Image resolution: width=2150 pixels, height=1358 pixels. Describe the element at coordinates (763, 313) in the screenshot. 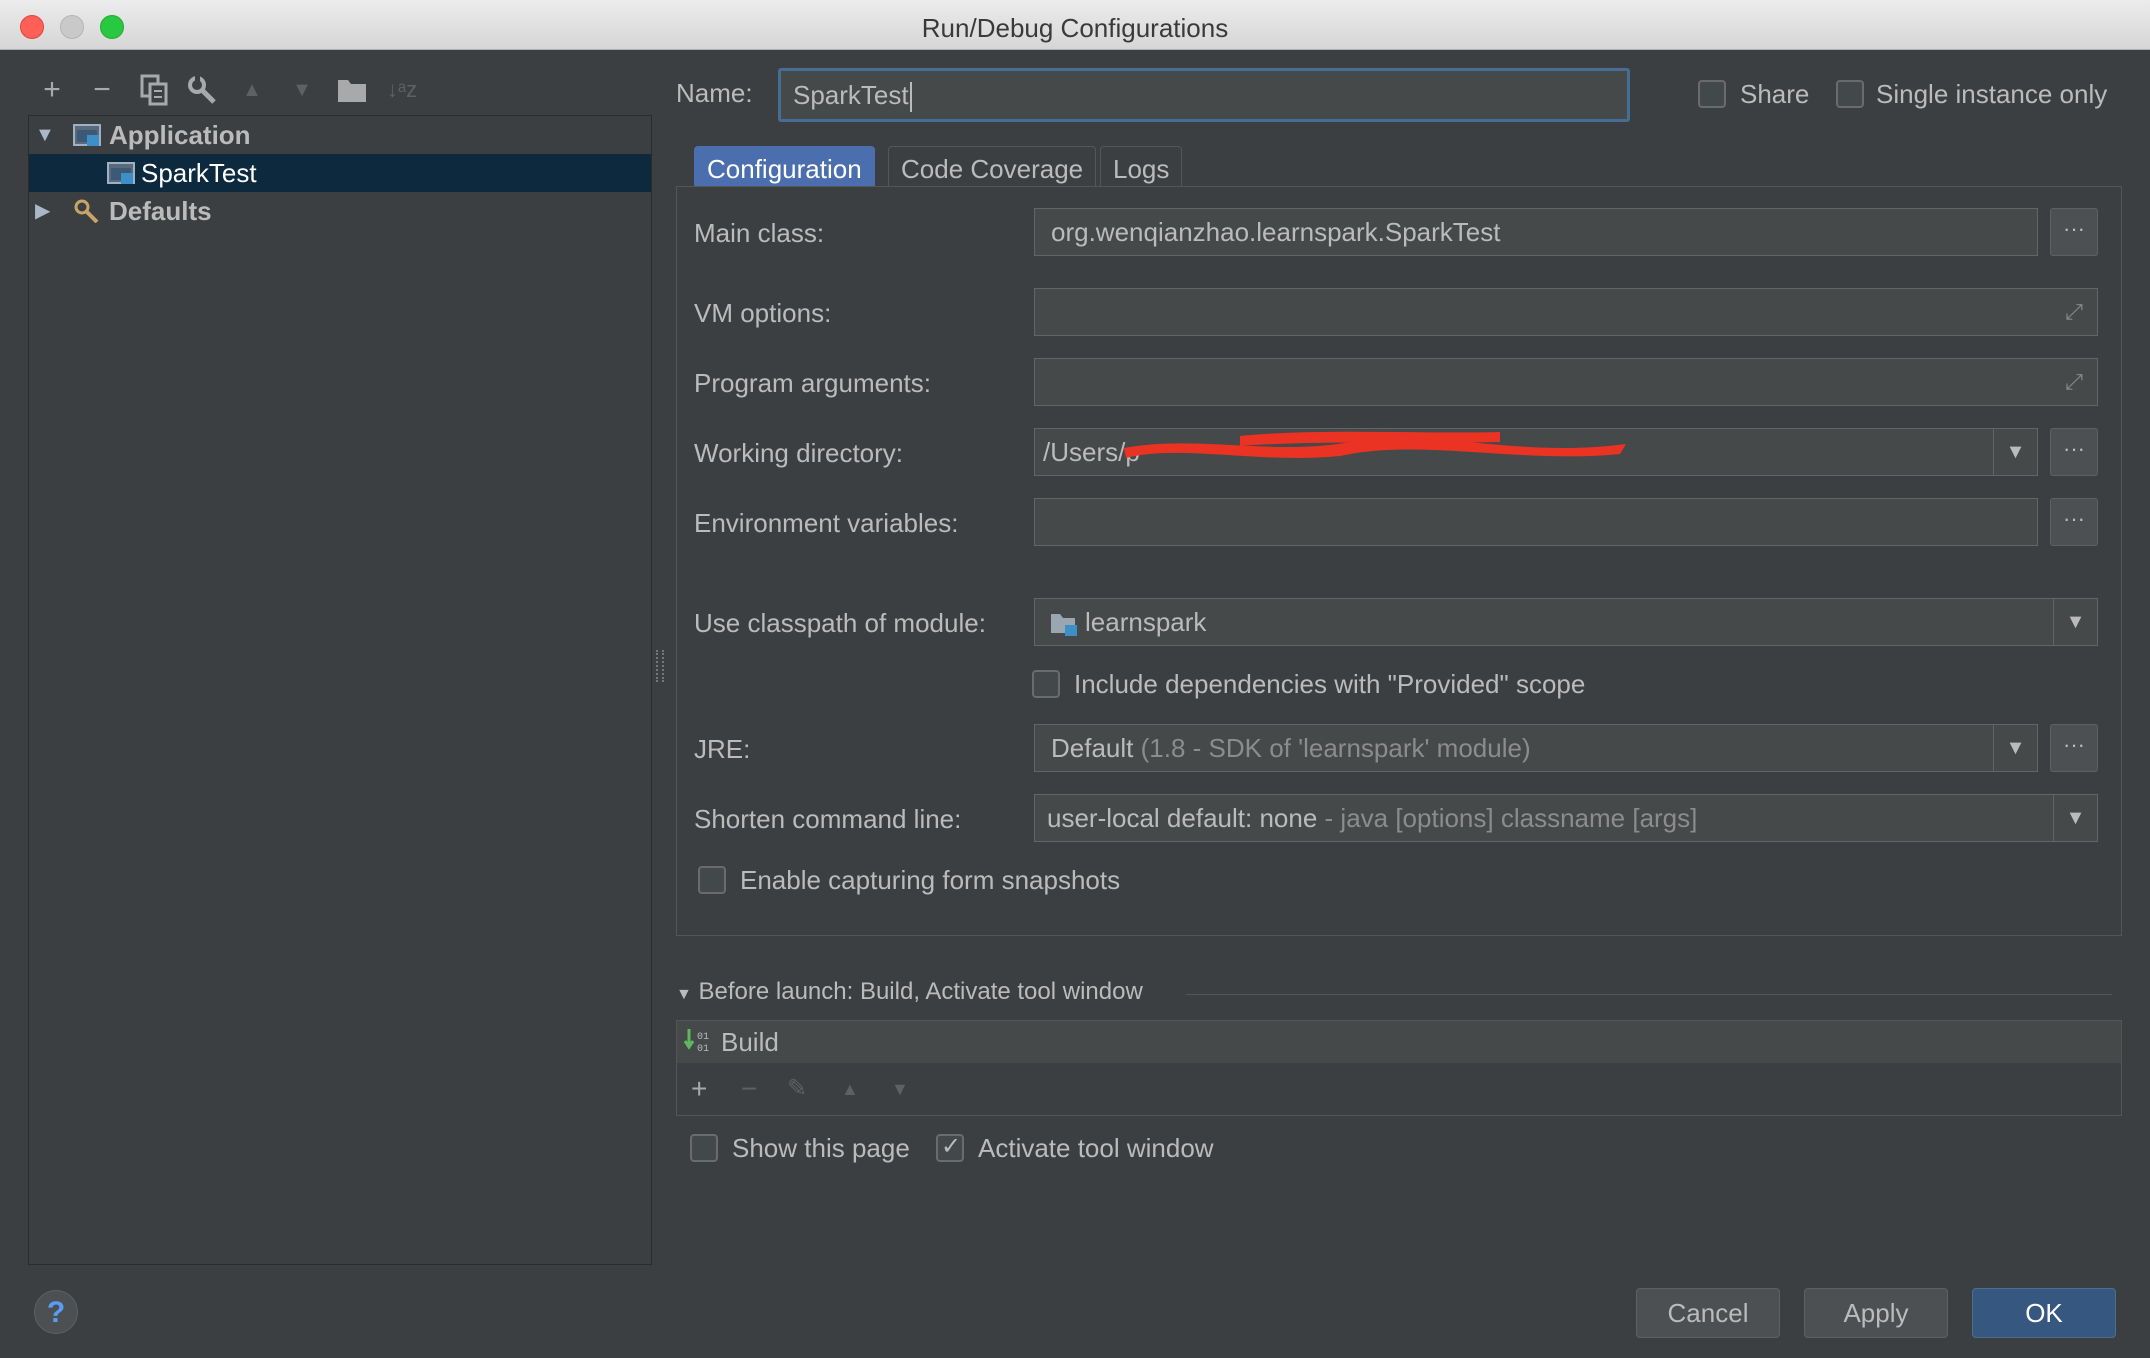

I see `vm-options-label: VM options:` at that location.